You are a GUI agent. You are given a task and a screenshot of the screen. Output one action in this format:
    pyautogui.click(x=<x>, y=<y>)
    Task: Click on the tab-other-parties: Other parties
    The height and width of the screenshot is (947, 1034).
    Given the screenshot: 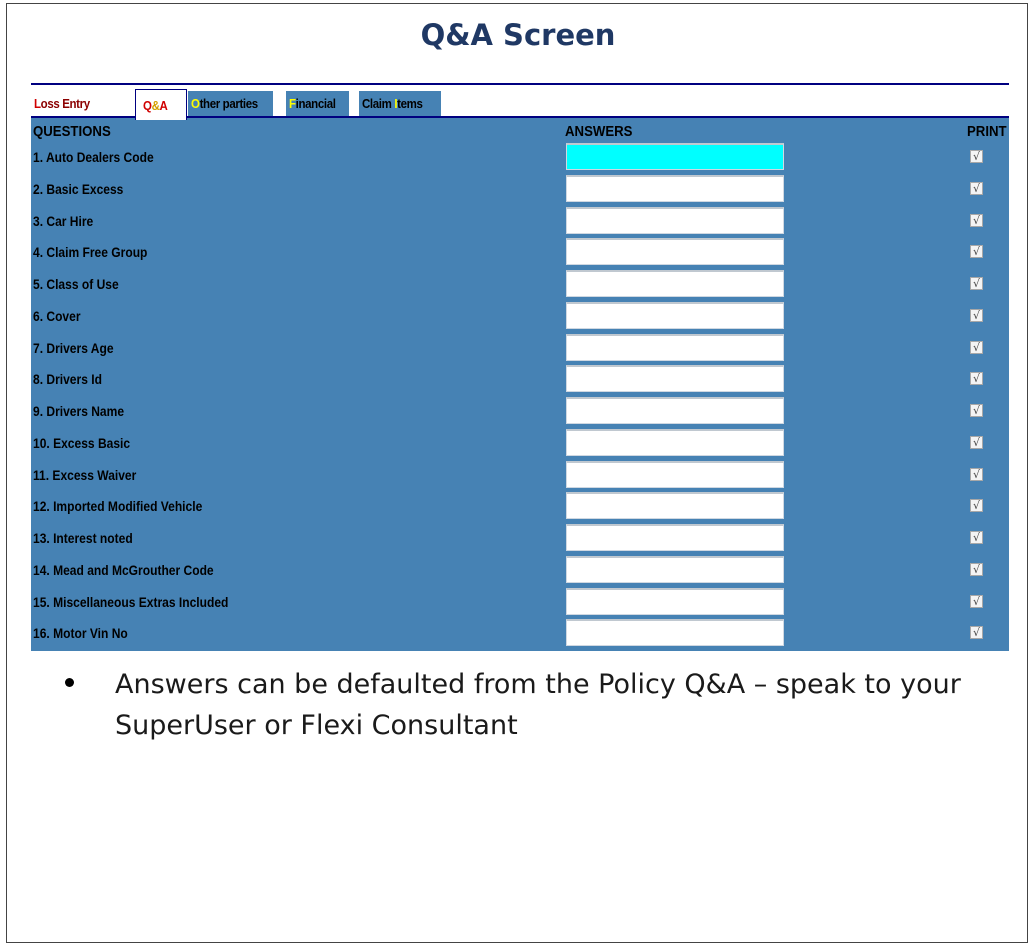 What is the action you would take?
    pyautogui.click(x=230, y=104)
    